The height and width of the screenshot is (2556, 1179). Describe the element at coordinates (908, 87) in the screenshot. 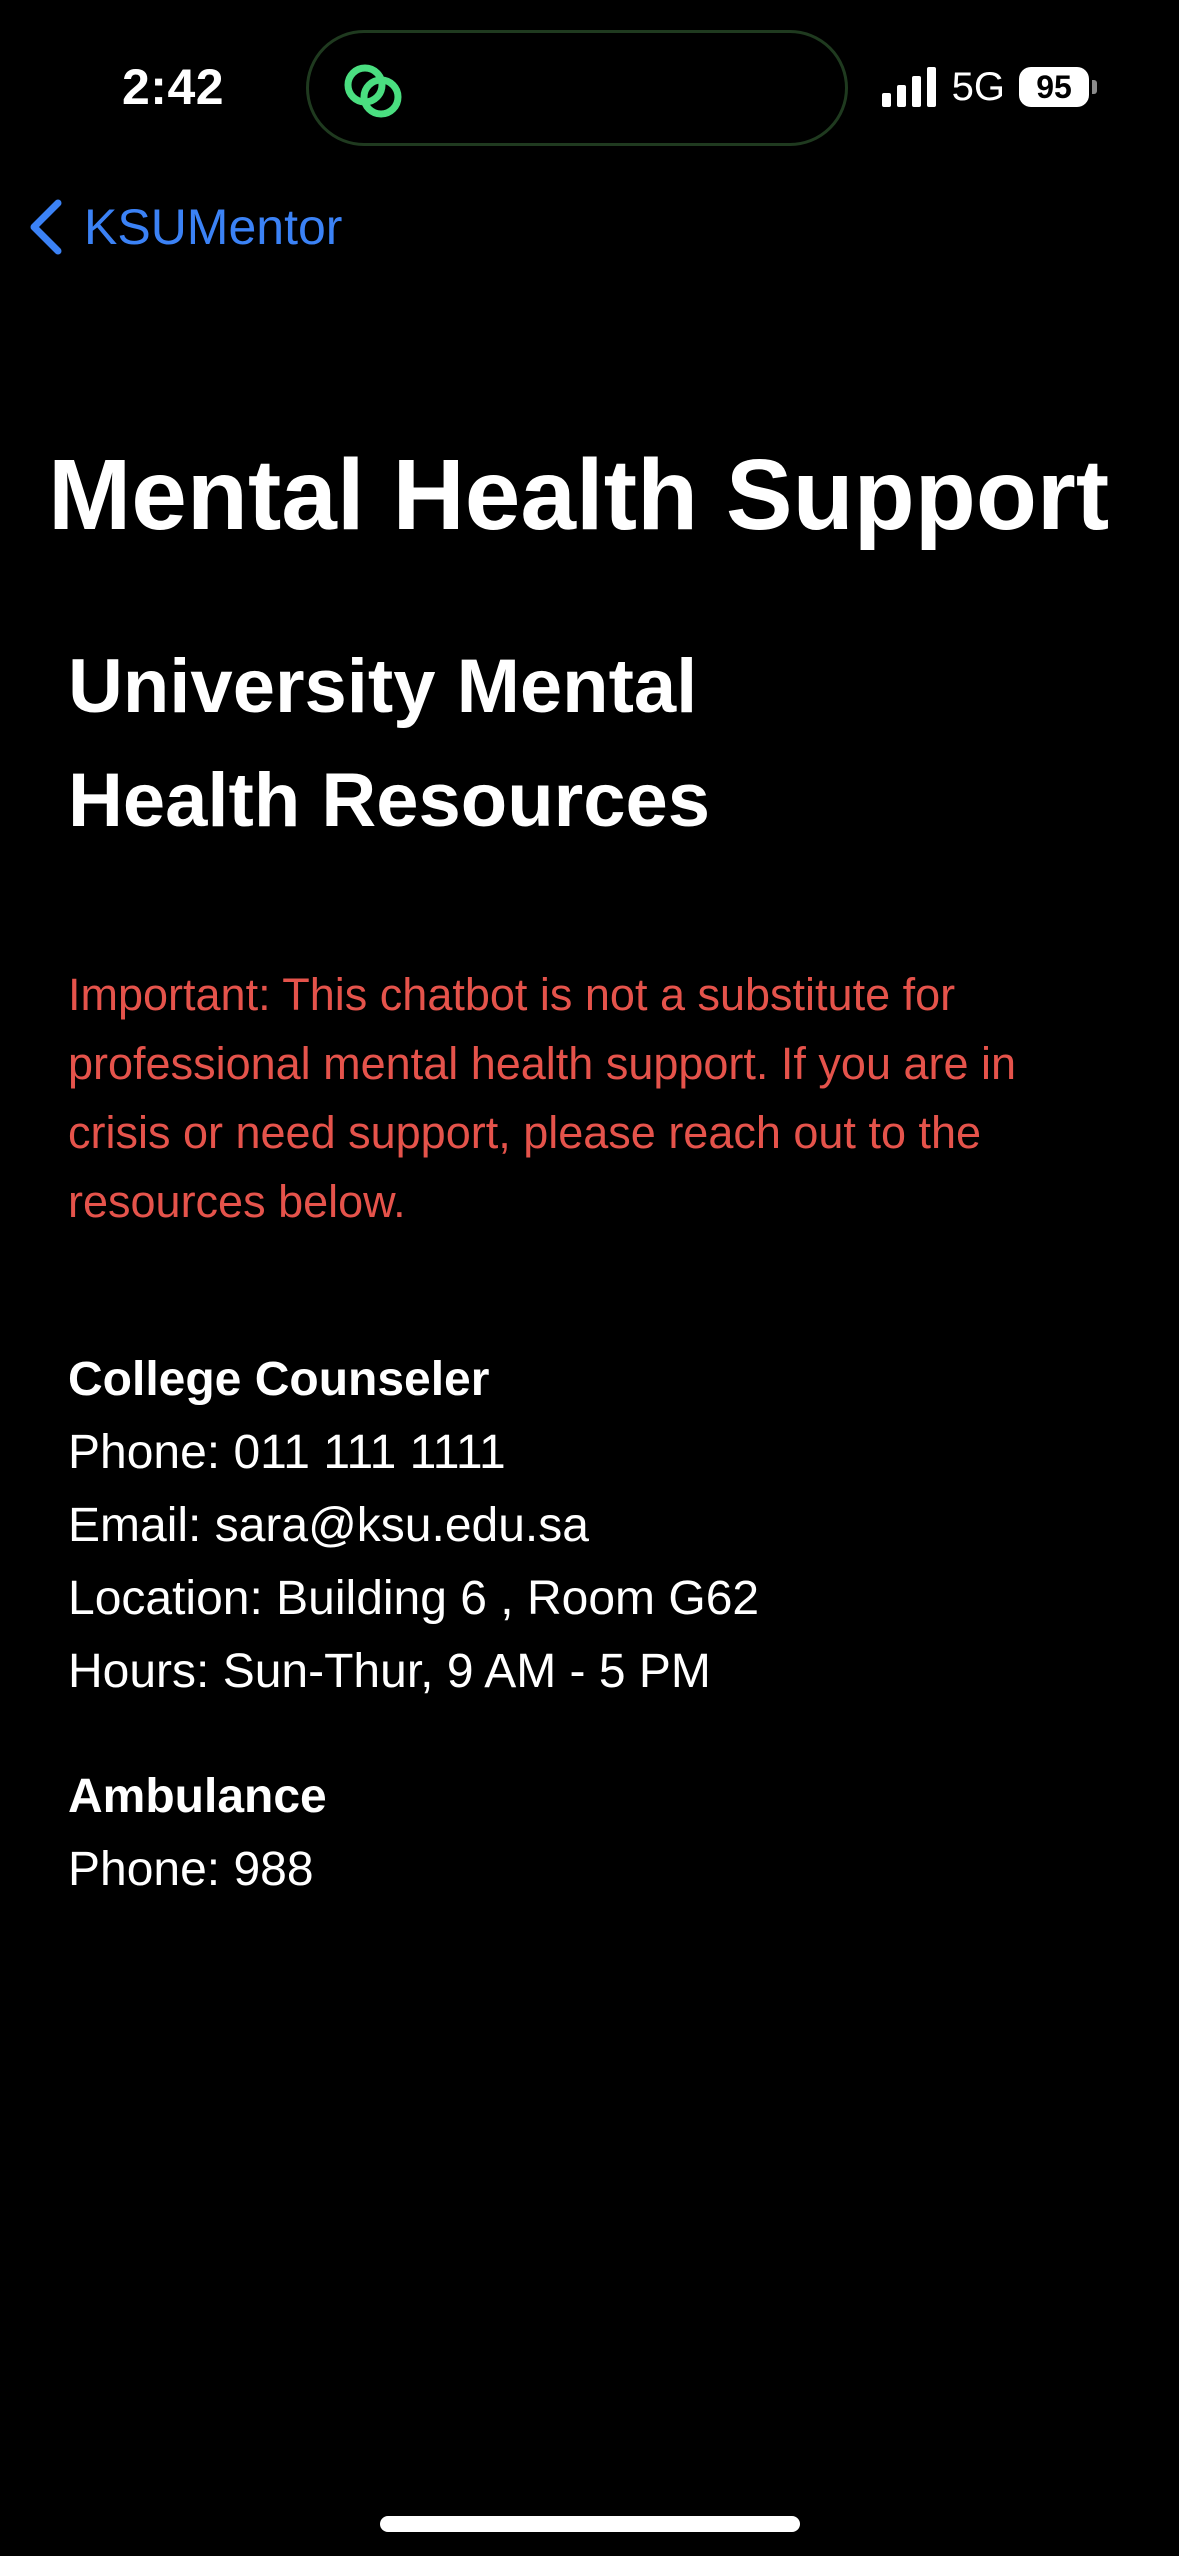

I see `cellular-signal-icon` at that location.